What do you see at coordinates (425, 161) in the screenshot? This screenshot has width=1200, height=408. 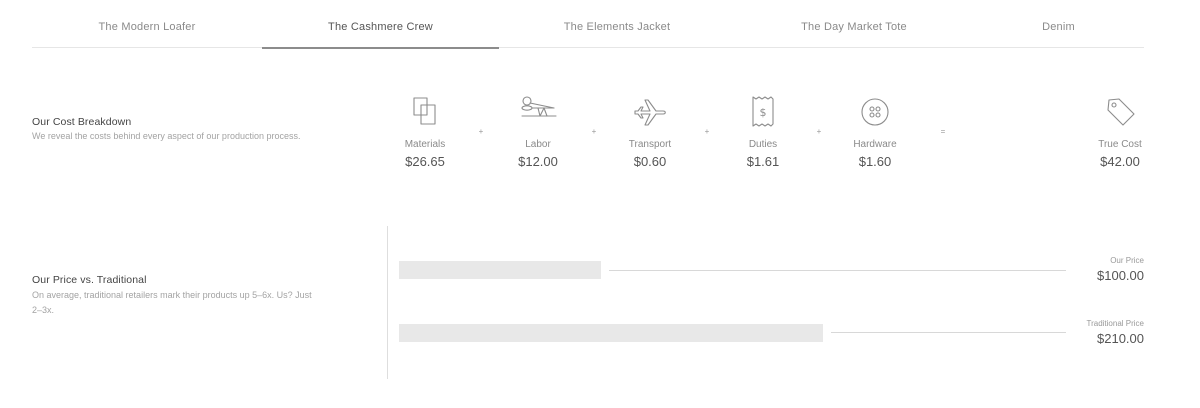 I see `cost-item-amount: $26.65` at bounding box center [425, 161].